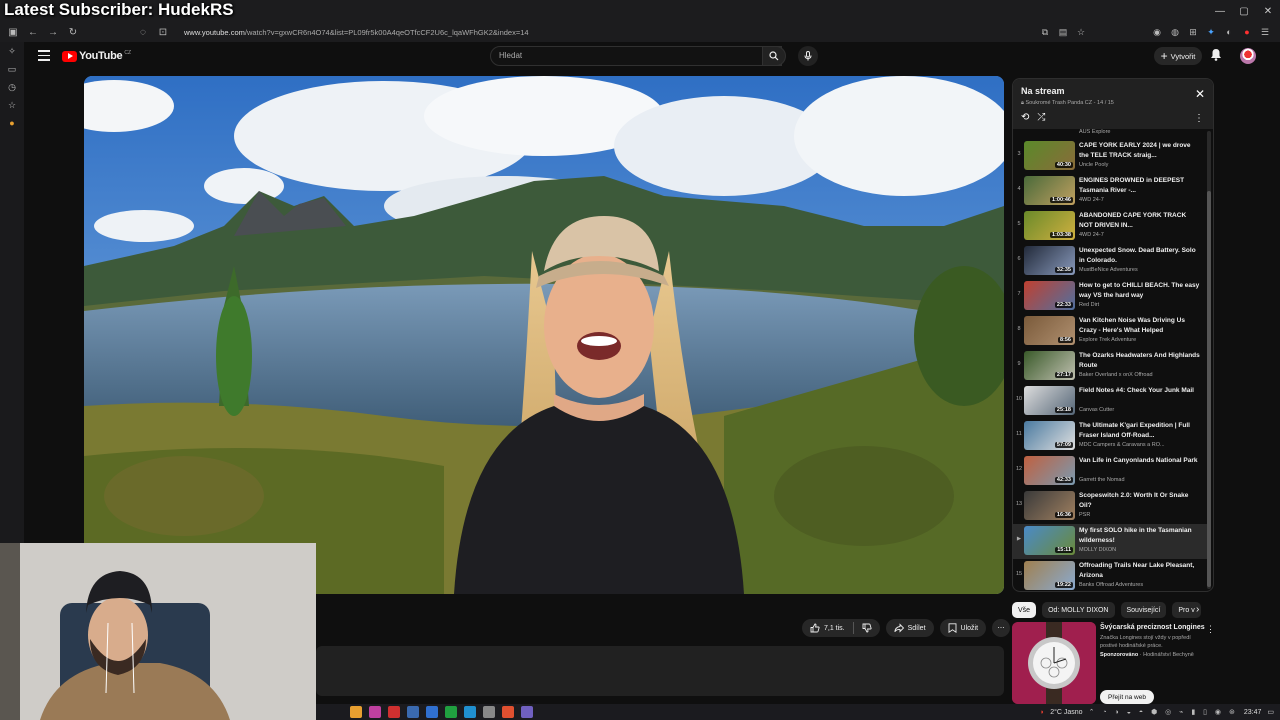 The width and height of the screenshot is (1280, 720). I want to click on playlist-scrollbar, so click(1209, 360).